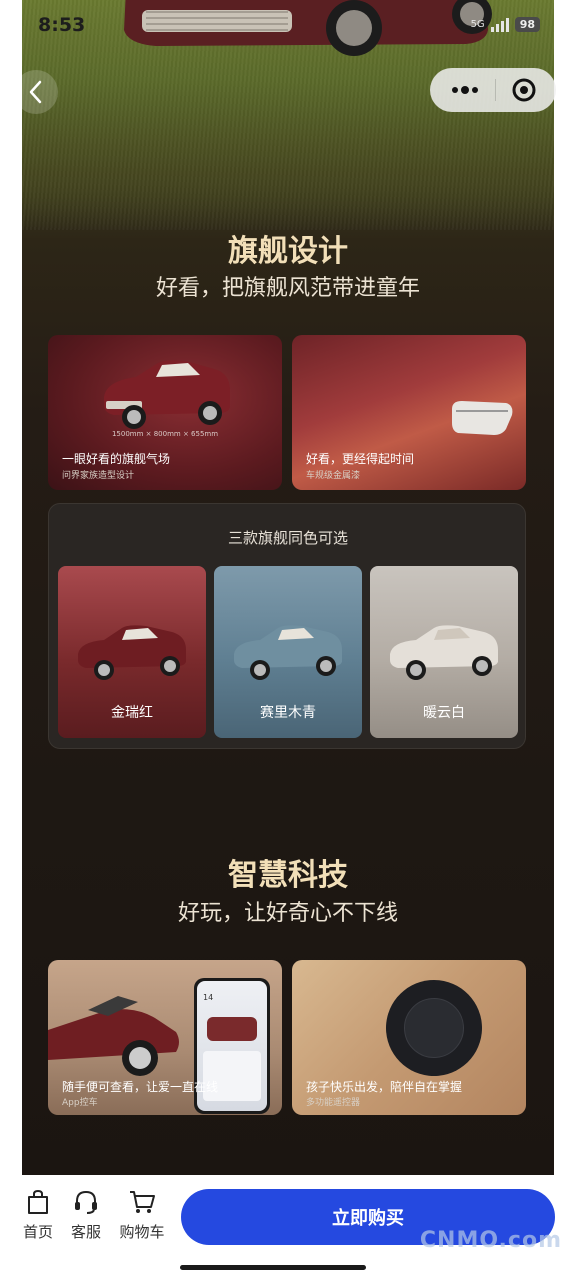 The width and height of the screenshot is (576, 1280). What do you see at coordinates (434, 1028) in the screenshot?
I see `remote-control-image` at bounding box center [434, 1028].